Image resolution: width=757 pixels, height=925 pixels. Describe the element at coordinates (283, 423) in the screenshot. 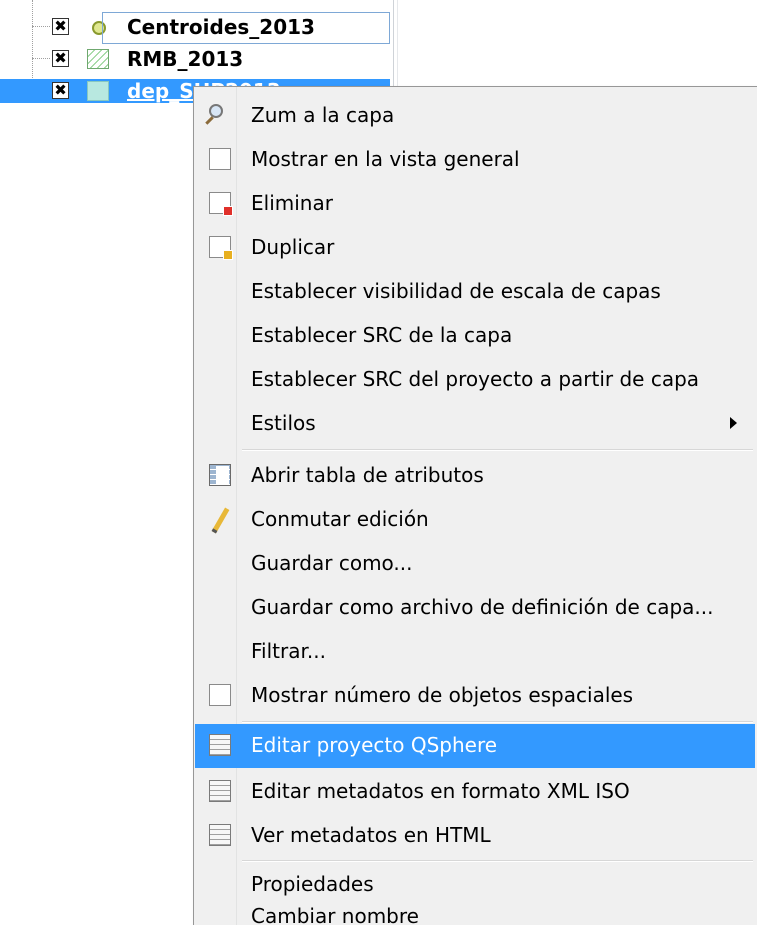

I see `menu-item-label: Estilos` at that location.